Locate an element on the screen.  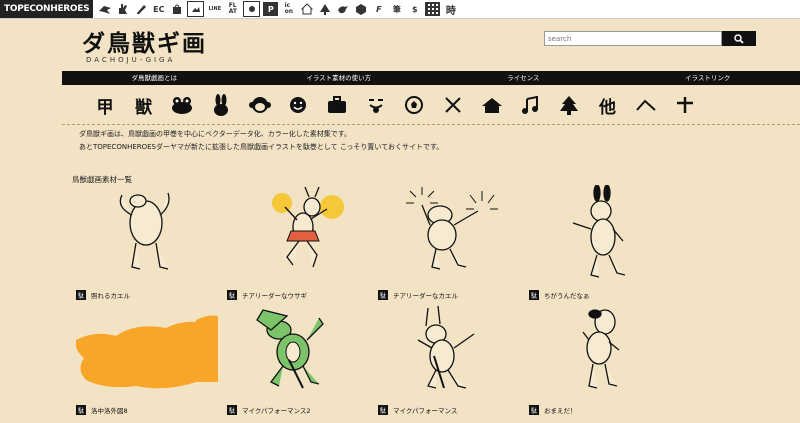
shy-frog-illustration is located at coordinates (144, 231).